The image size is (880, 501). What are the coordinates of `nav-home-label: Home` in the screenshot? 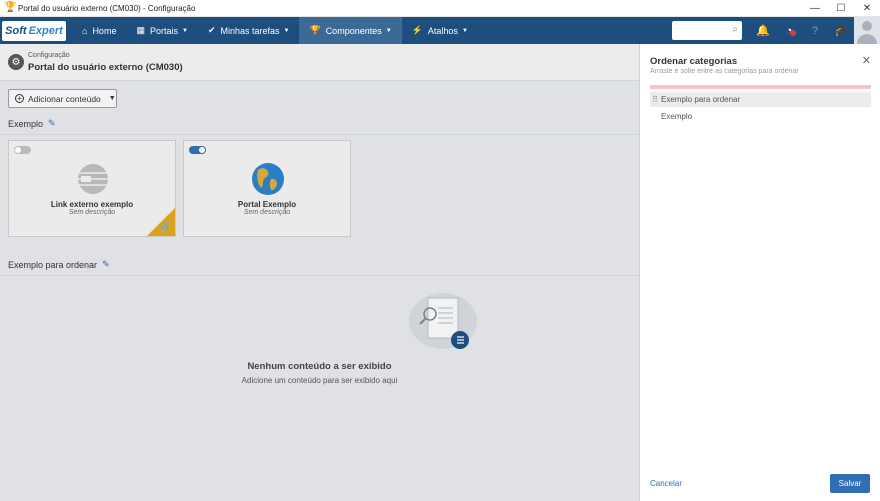 It's located at (104, 30).